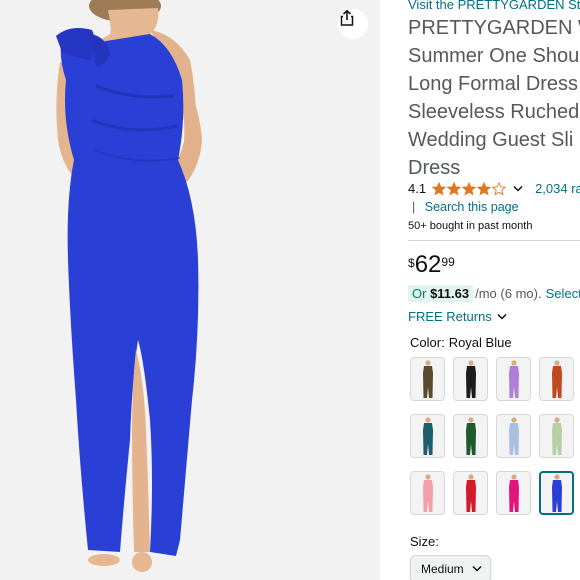 The image size is (580, 580). I want to click on search-row: | Search this page, so click(465, 207).